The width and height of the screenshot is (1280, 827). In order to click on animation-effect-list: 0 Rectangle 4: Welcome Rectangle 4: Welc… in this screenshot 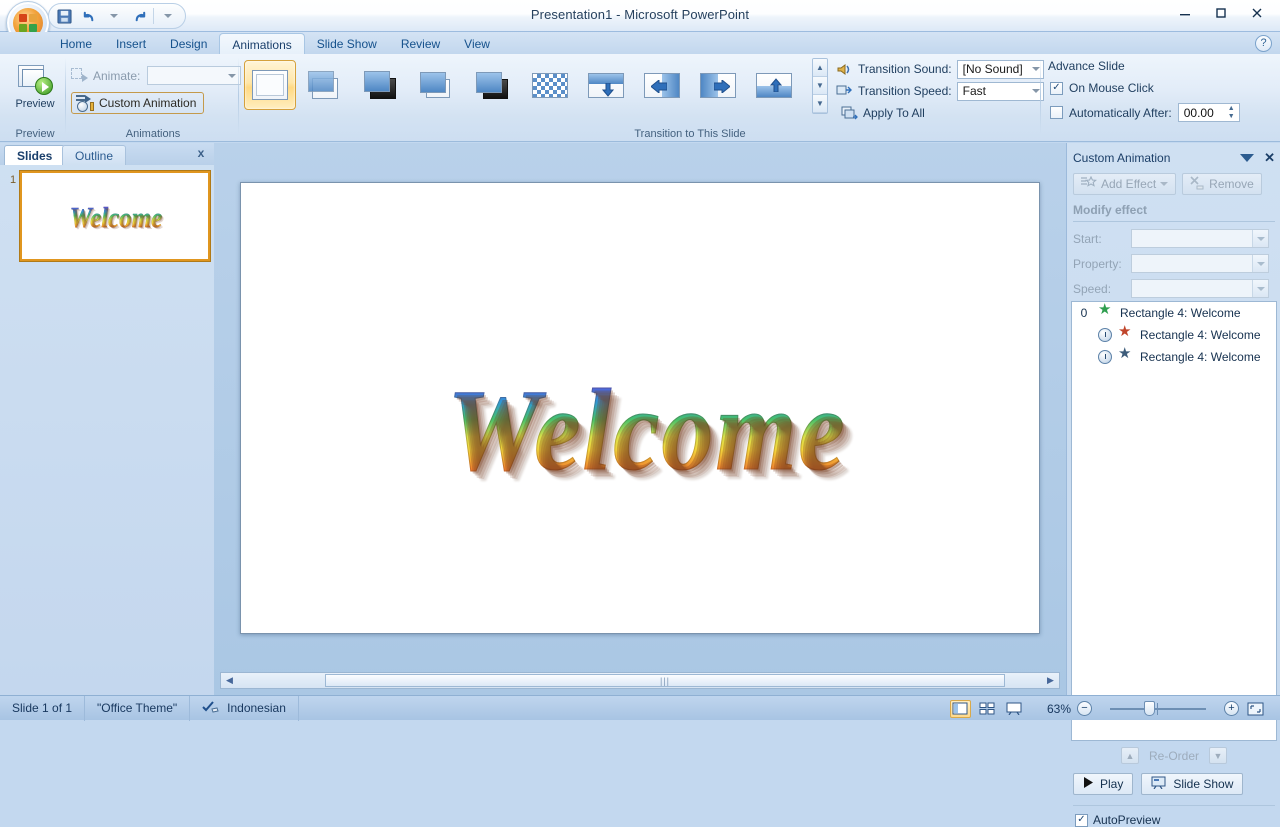, I will do `click(1174, 521)`.